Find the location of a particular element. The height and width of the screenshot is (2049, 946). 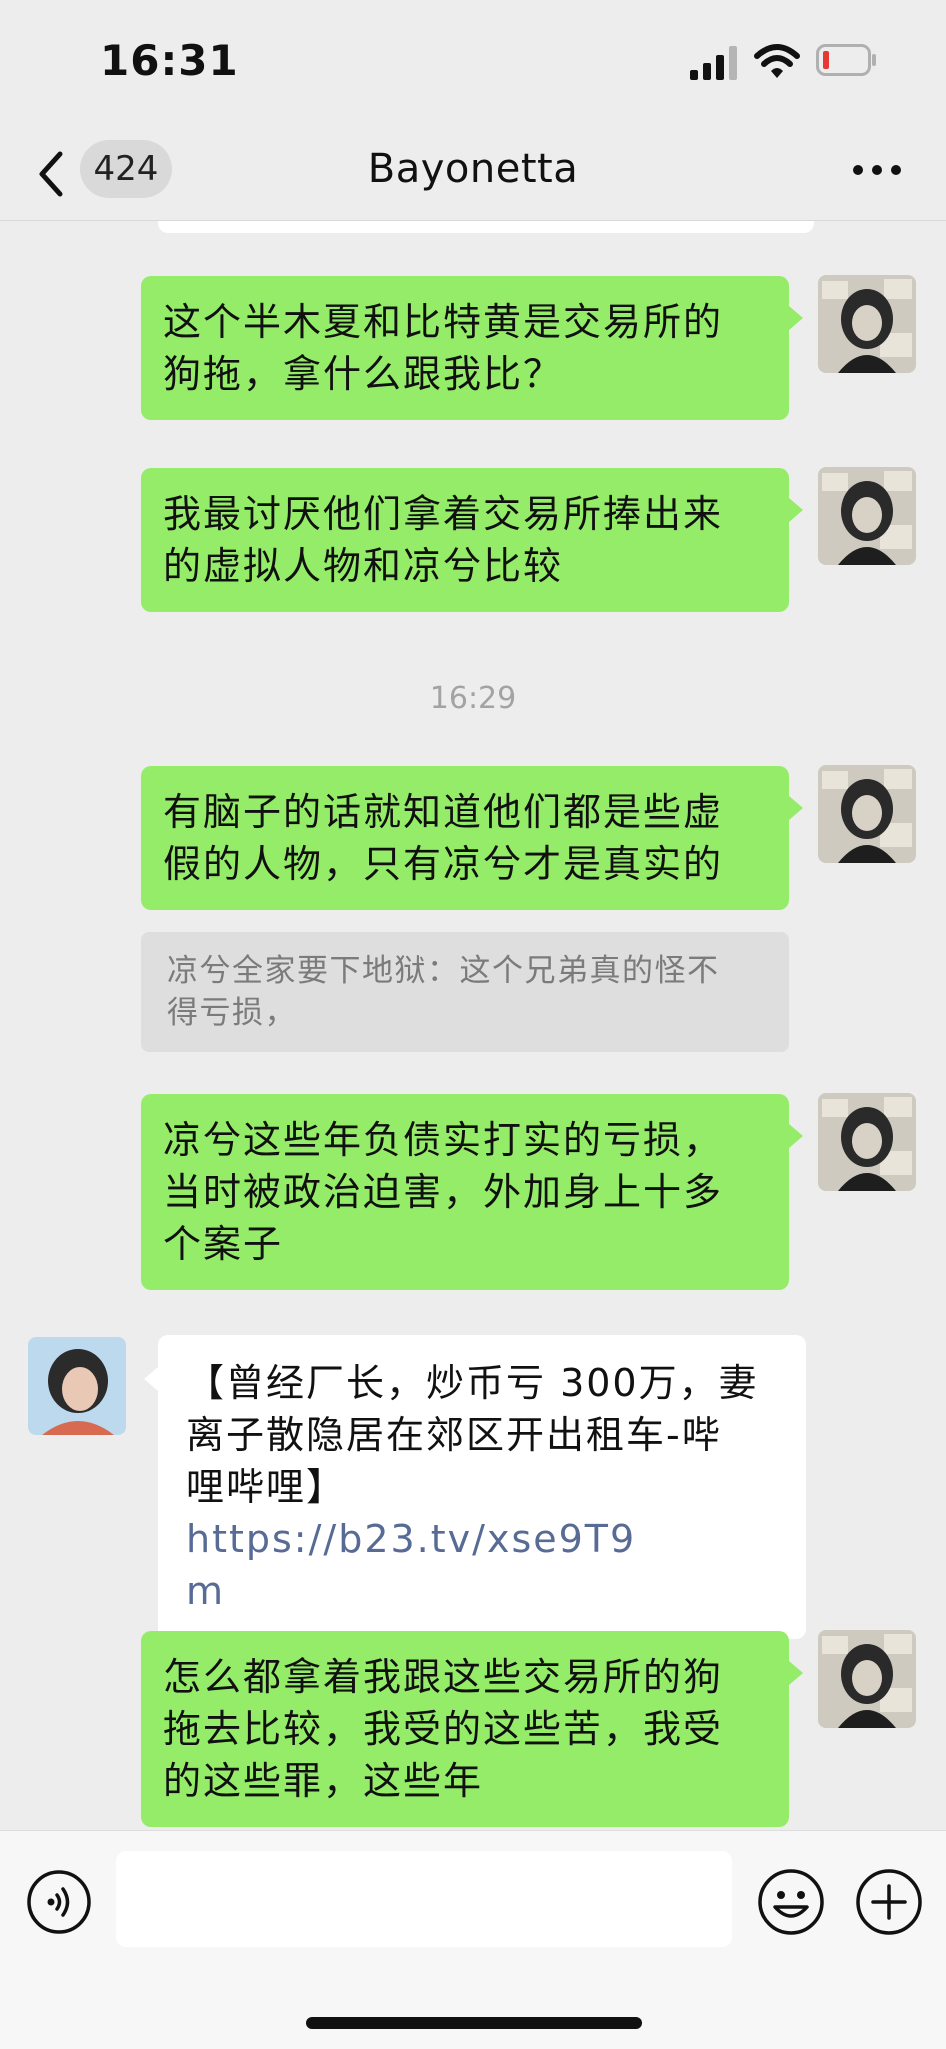

message-bubble-sent: 怎么都拿着我跟这些交易所的狗 拖去比较，我受的这些苦，我受 的这些罪，这些年 is located at coordinates (472, 1729).